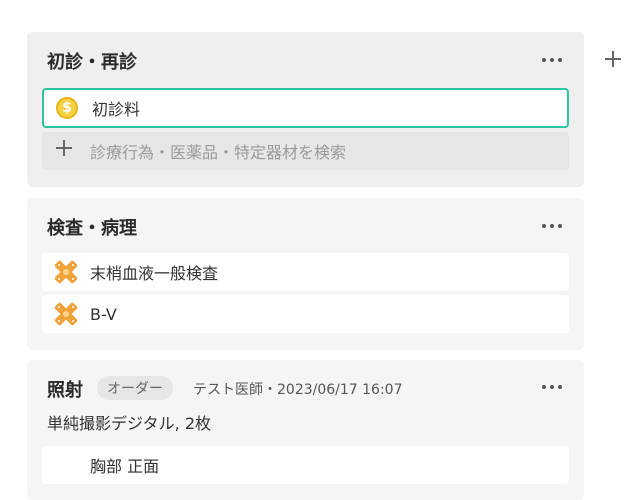 This screenshot has width=627, height=500. I want to click on section-title: 照射, so click(65, 390).